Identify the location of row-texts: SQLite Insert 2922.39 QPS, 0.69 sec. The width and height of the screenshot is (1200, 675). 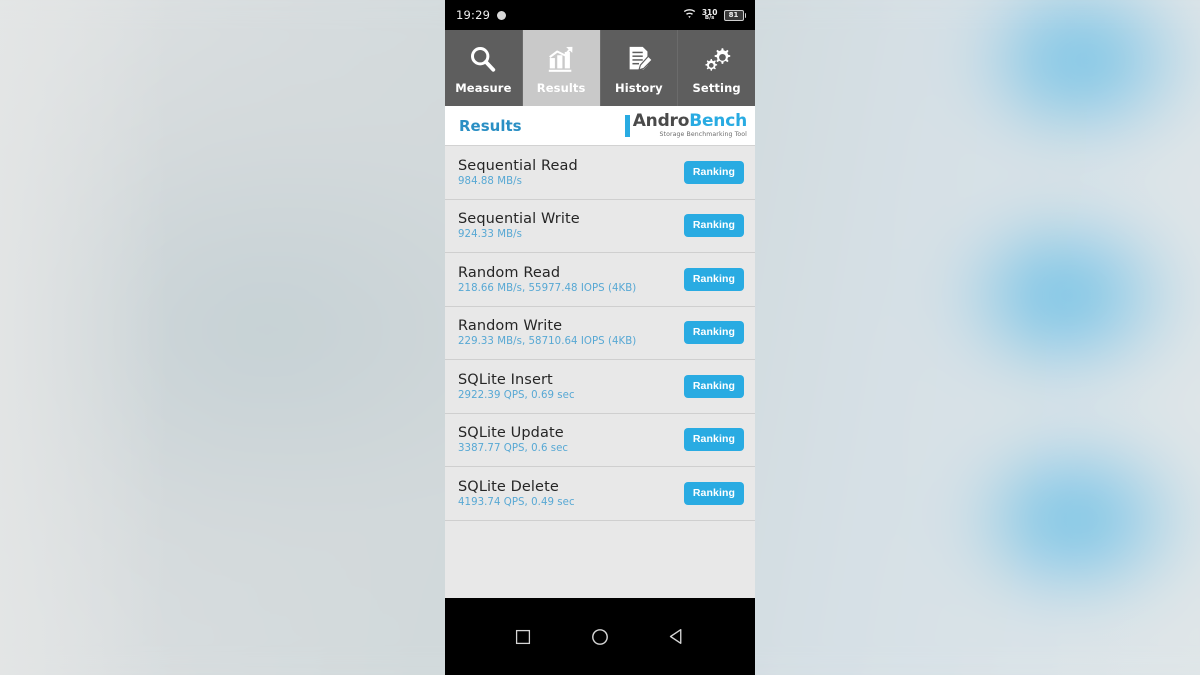
(516, 386).